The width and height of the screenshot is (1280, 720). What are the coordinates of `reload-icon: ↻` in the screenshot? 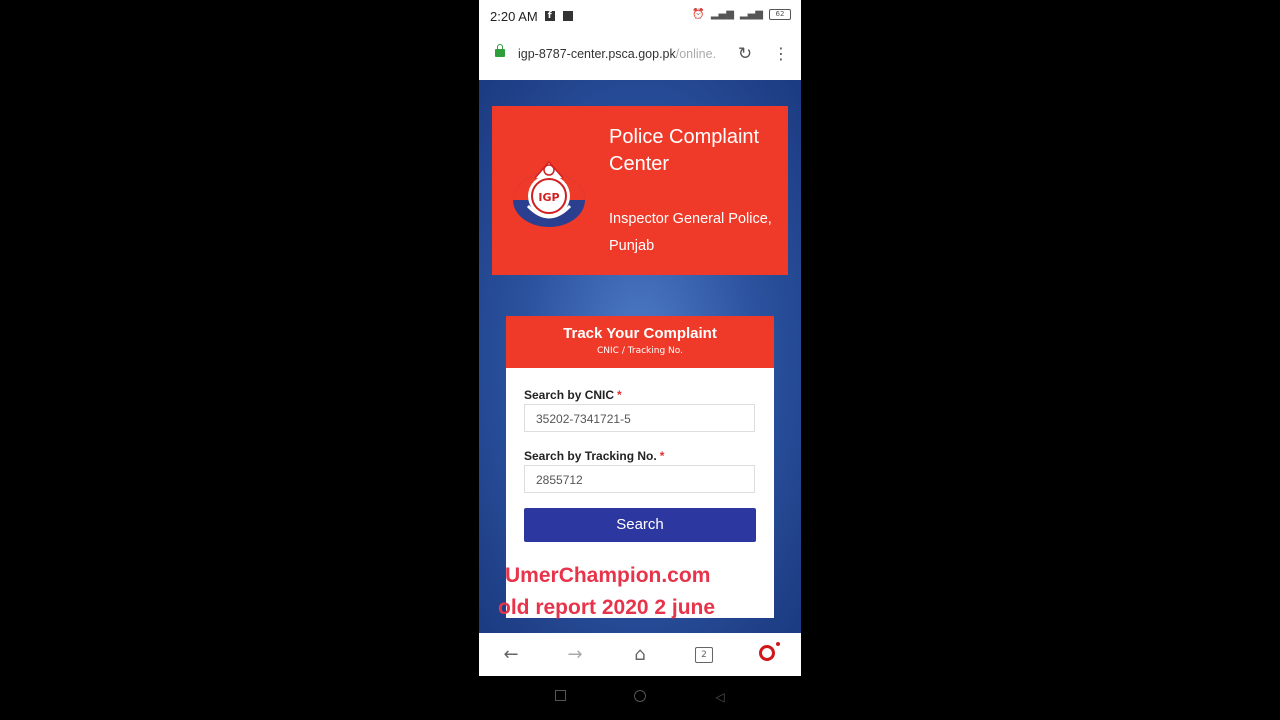 It's located at (745, 54).